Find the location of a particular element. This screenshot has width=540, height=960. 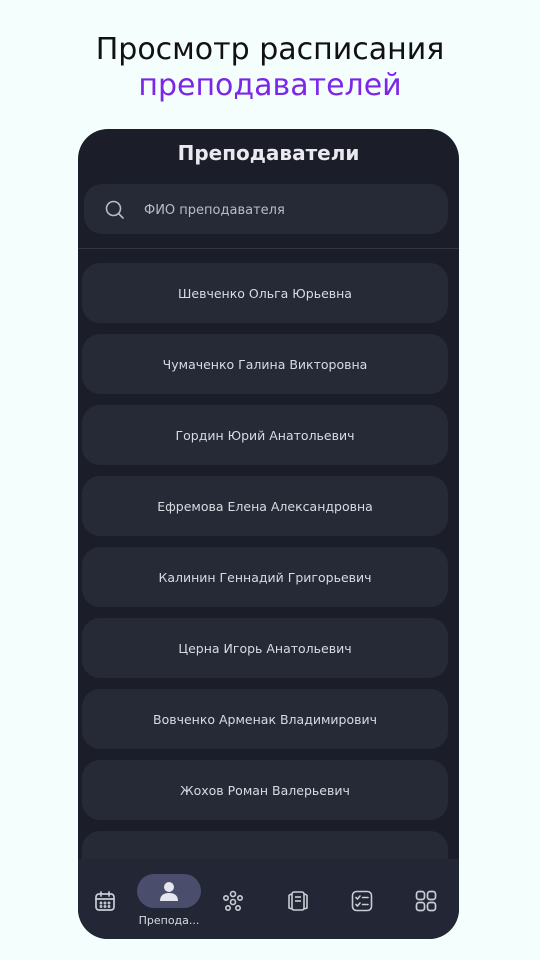

groups-icon is located at coordinates (232, 900).